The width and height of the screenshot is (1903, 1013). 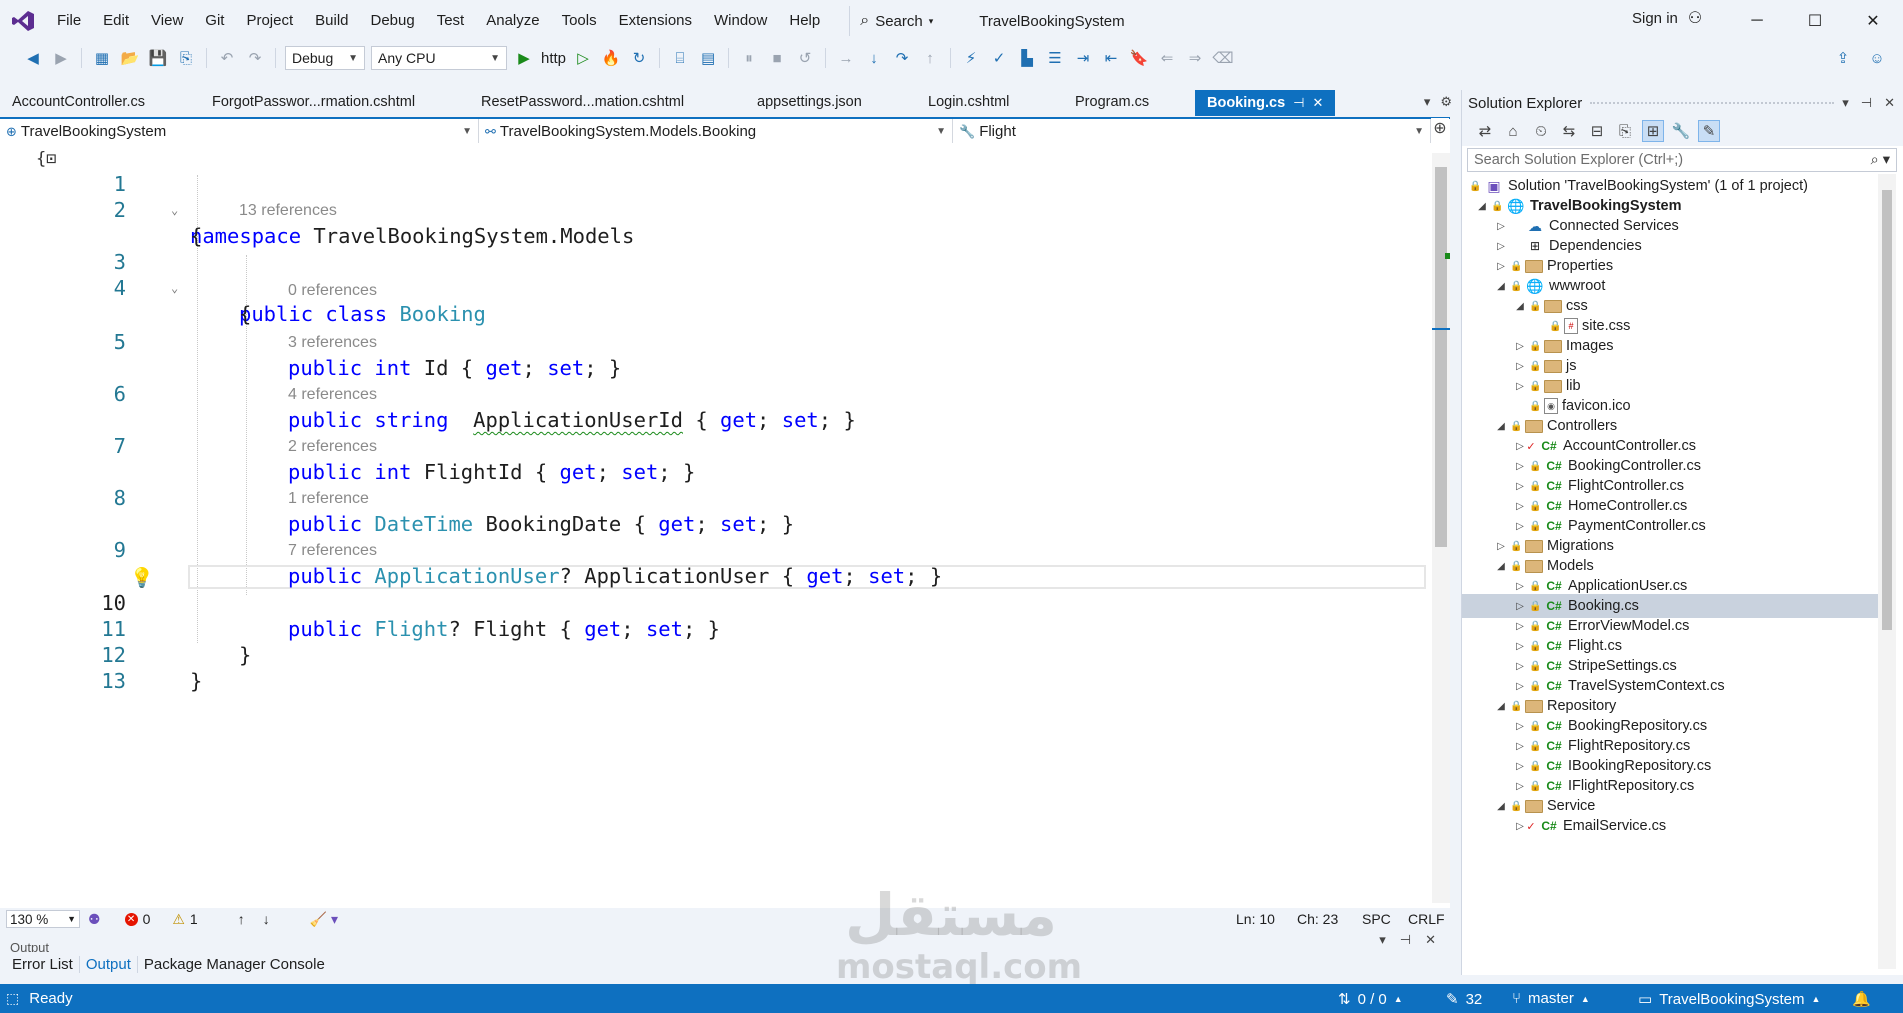 What do you see at coordinates (1667, 18) in the screenshot?
I see `sign-in-button: Sign in ⚇` at bounding box center [1667, 18].